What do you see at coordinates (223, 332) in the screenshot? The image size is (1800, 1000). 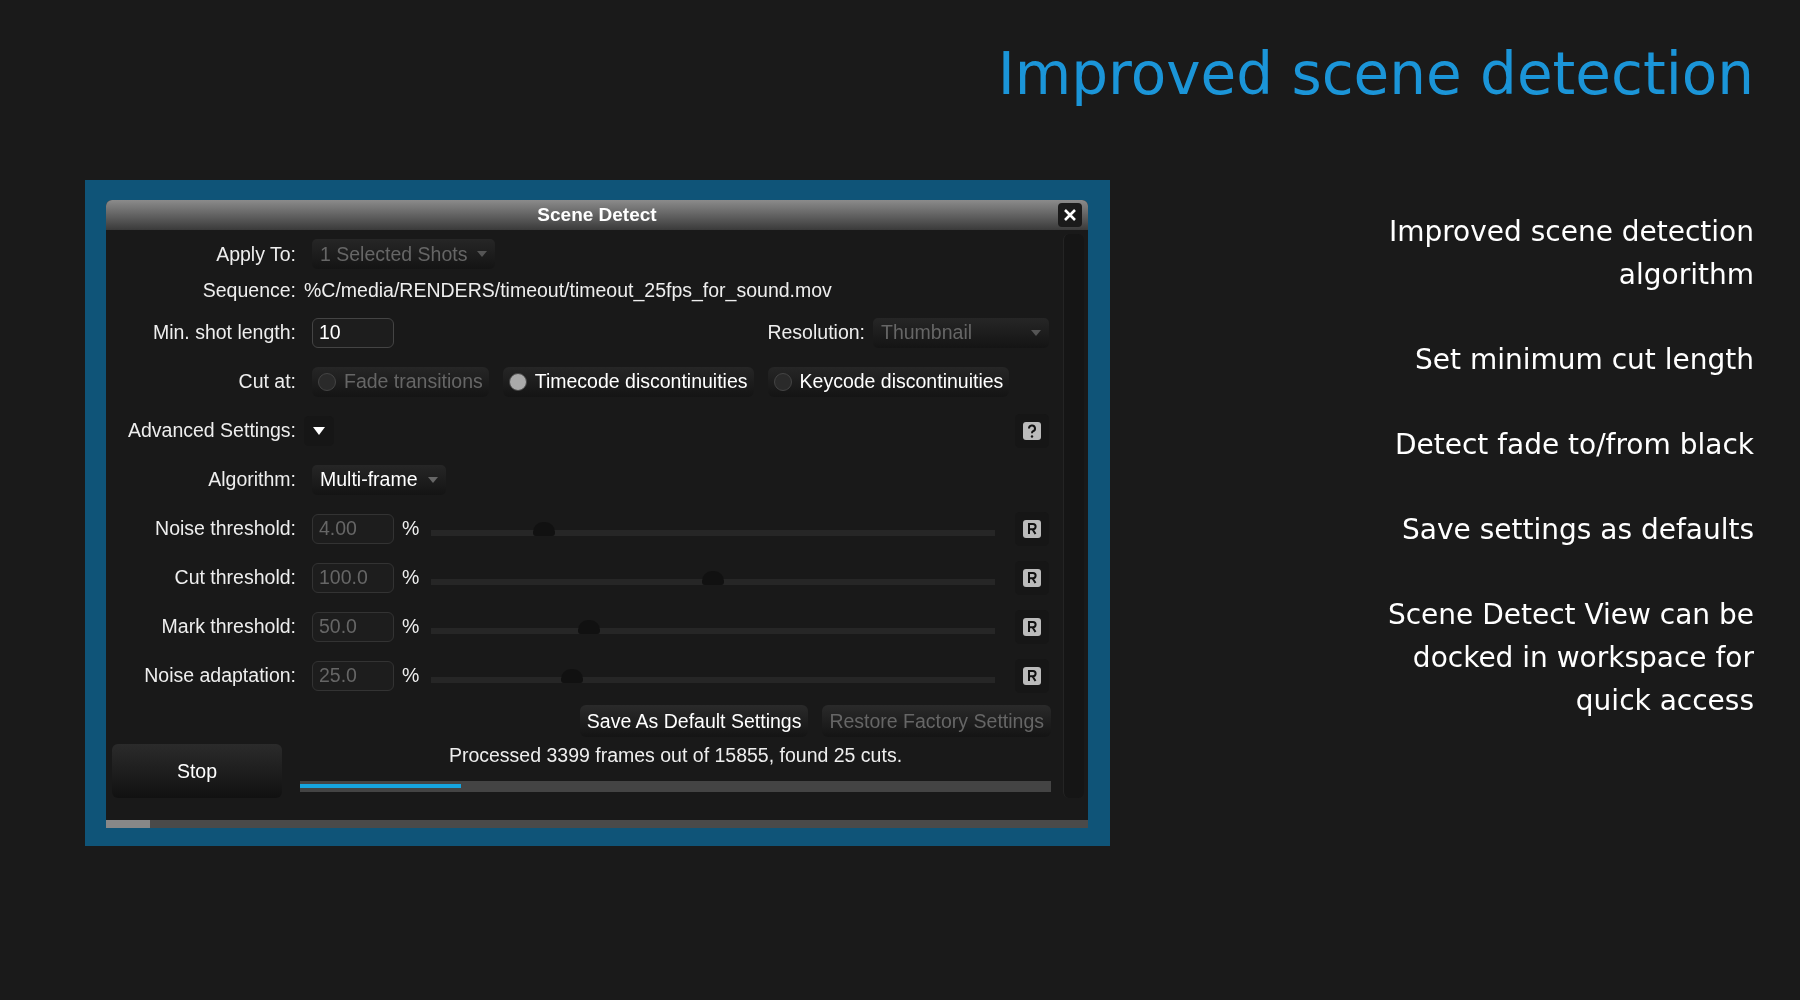 I see `field-label: Min. shot length:` at bounding box center [223, 332].